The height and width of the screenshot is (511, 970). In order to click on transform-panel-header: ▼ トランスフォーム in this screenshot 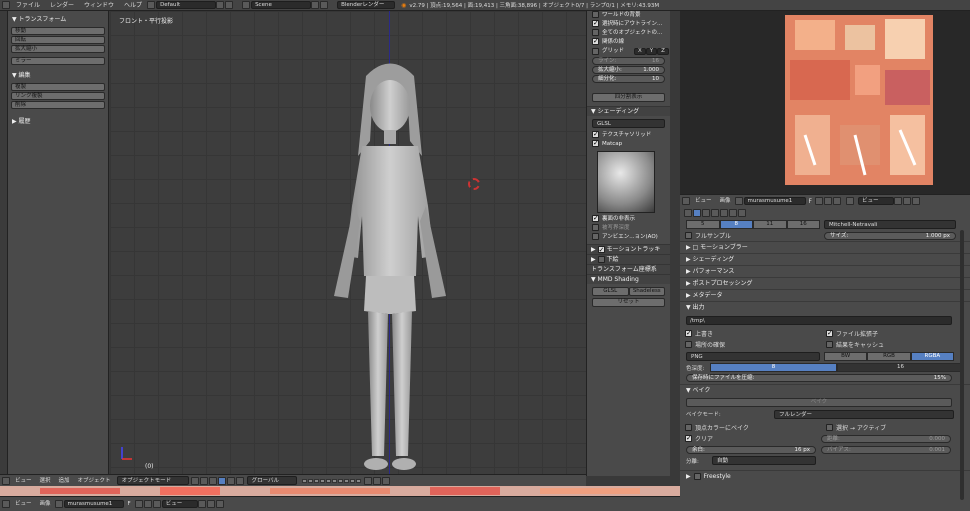, I will do `click(58, 18)`.